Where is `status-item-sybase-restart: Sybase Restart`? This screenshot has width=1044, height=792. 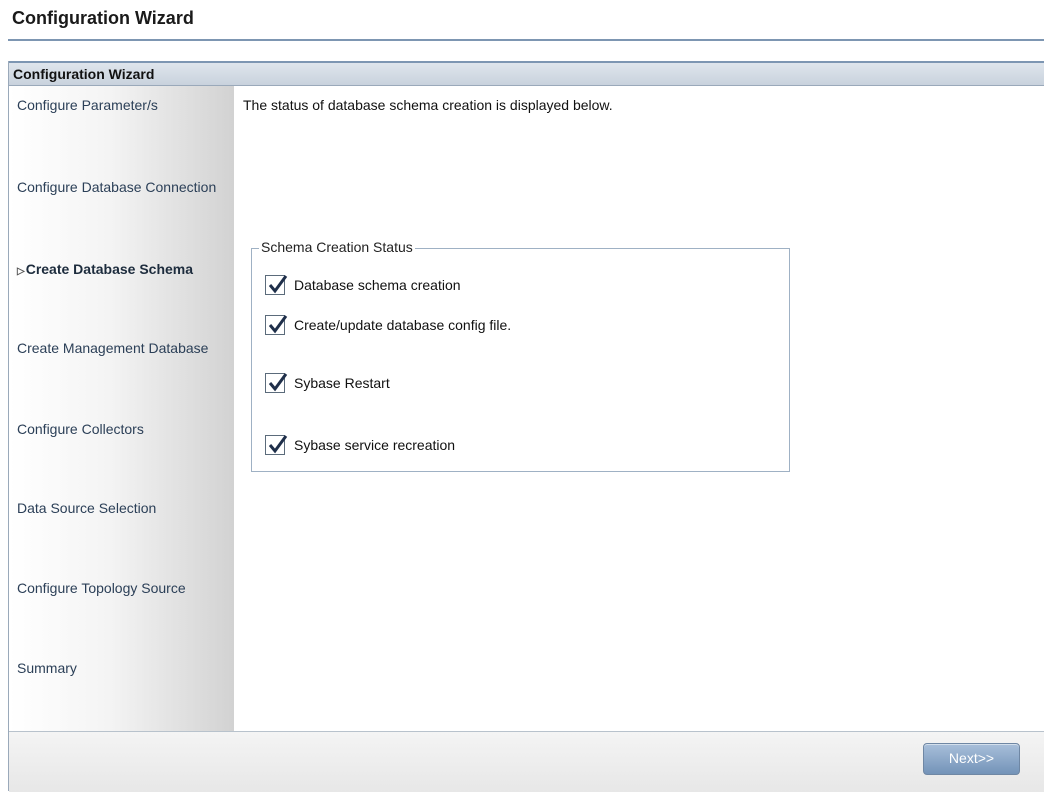 status-item-sybase-restart: Sybase Restart is located at coordinates (327, 383).